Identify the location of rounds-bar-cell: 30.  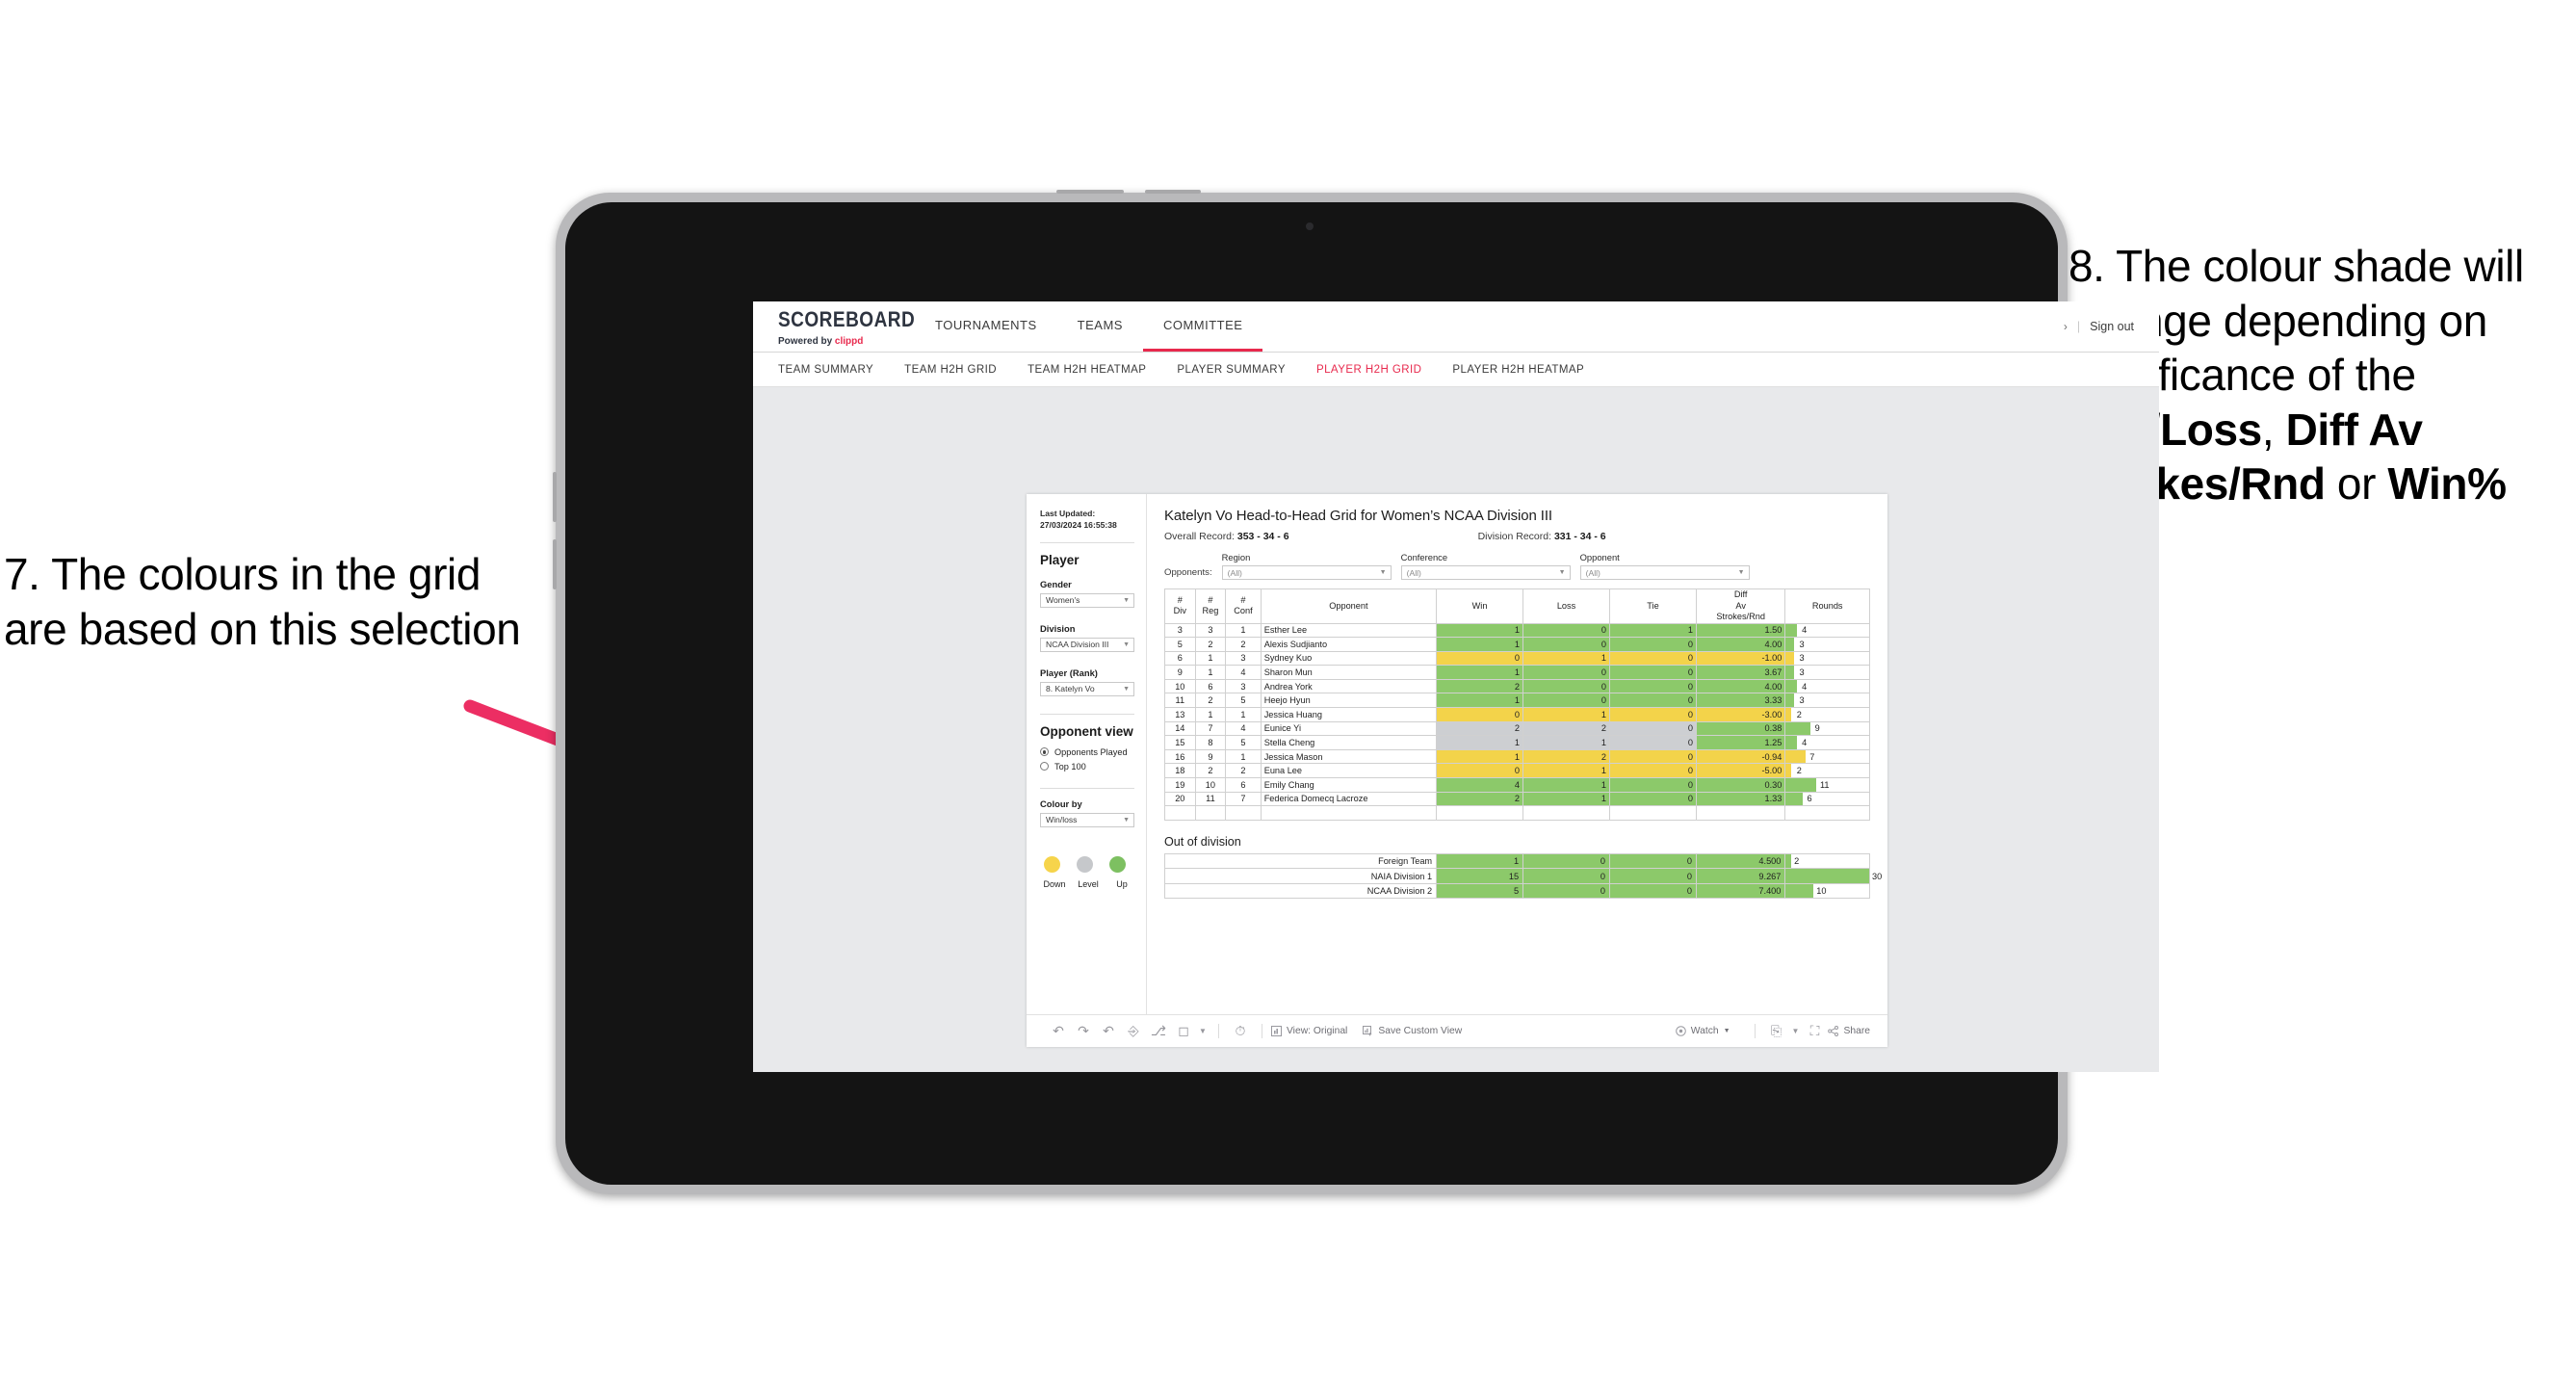
(1833, 876).